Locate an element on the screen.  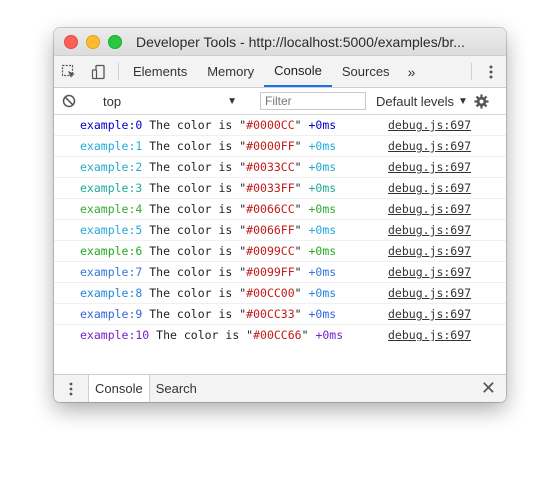
tab-memory: Memory is located at coordinates (230, 71).